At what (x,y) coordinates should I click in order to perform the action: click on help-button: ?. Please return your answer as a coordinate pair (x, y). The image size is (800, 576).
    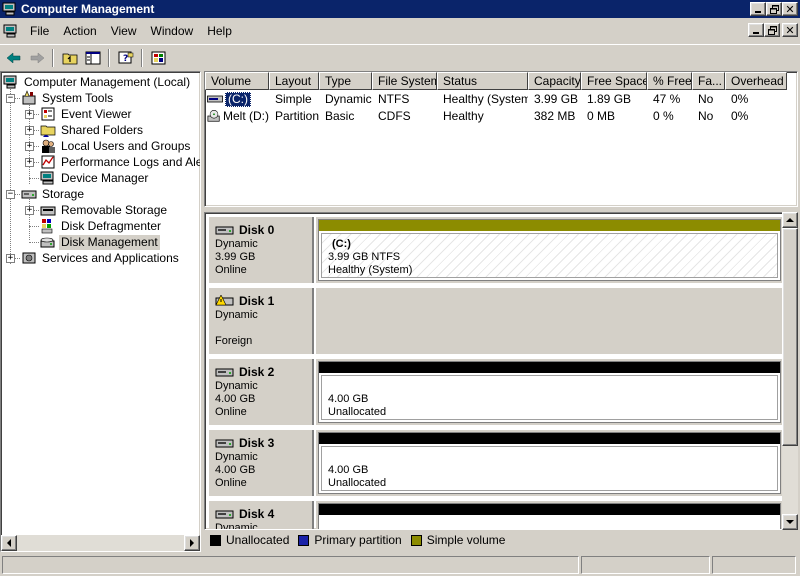
    Looking at the image, I should click on (125, 58).